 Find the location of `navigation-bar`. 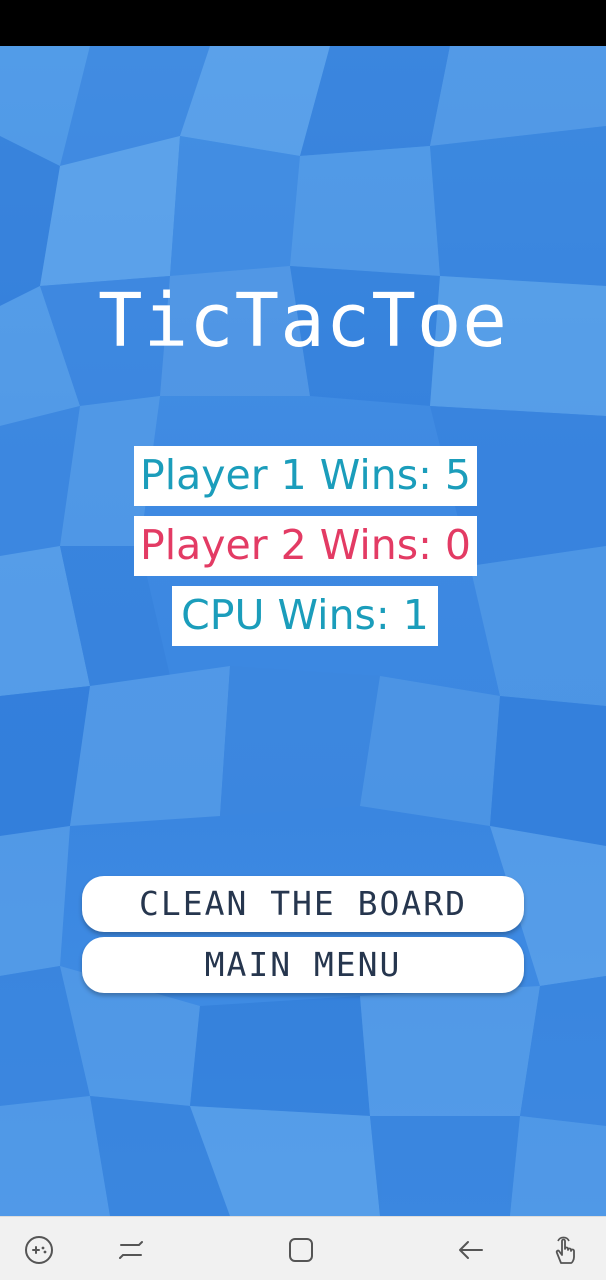

navigation-bar is located at coordinates (303, 1248).